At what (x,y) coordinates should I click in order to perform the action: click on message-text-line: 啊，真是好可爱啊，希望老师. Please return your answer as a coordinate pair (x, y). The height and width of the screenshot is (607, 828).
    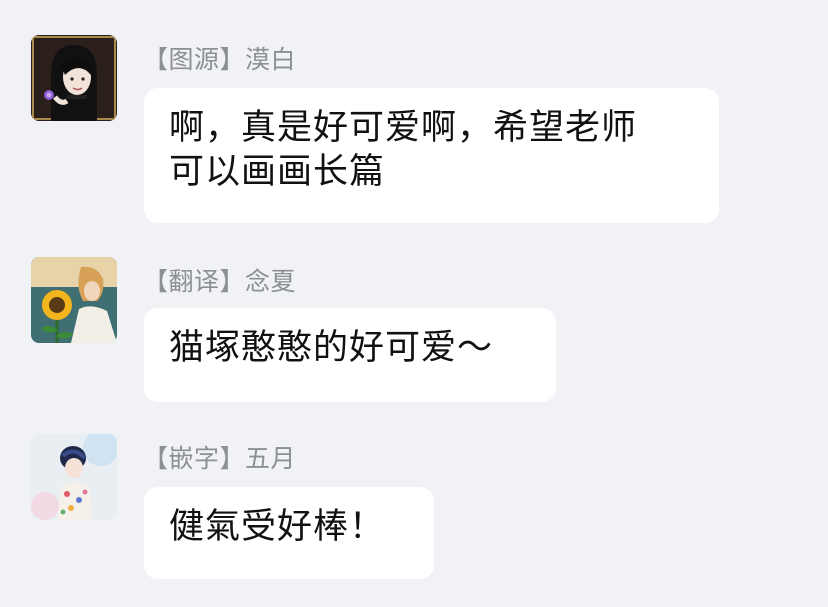
    Looking at the image, I should click on (403, 128).